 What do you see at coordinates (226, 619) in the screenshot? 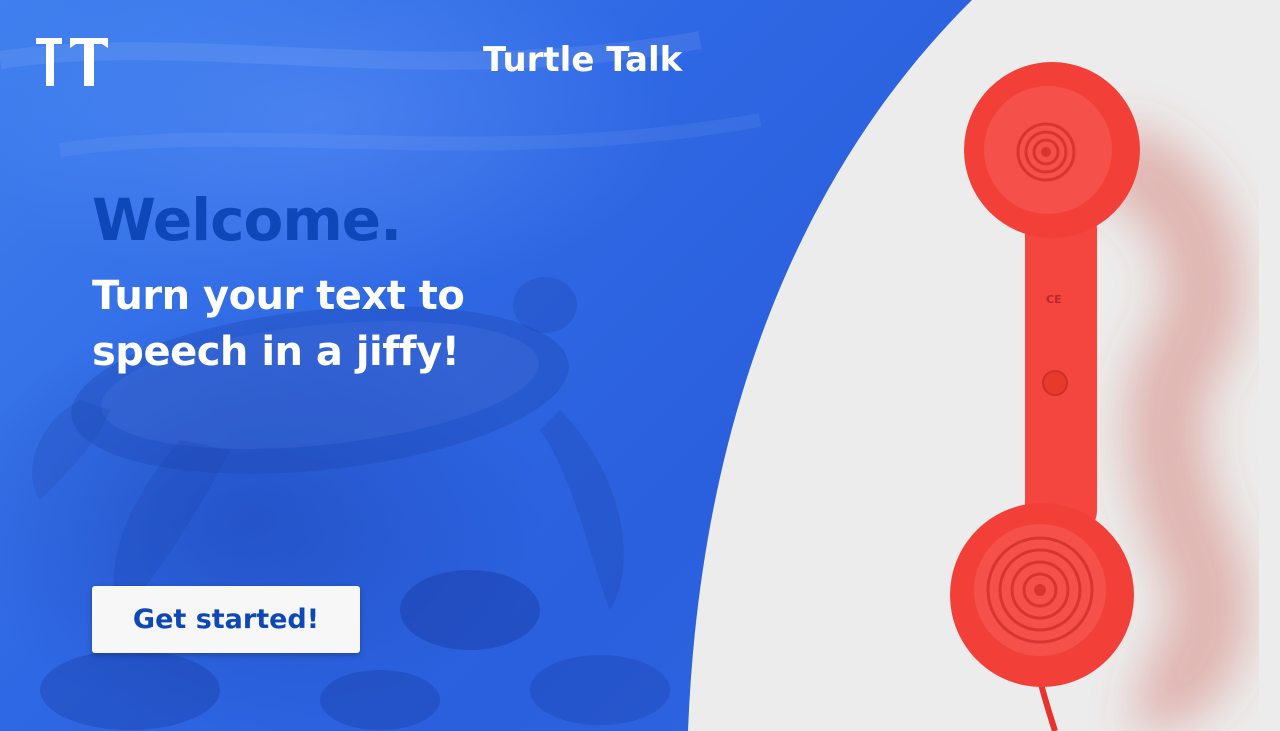
I see `get-started-button: Get started!` at bounding box center [226, 619].